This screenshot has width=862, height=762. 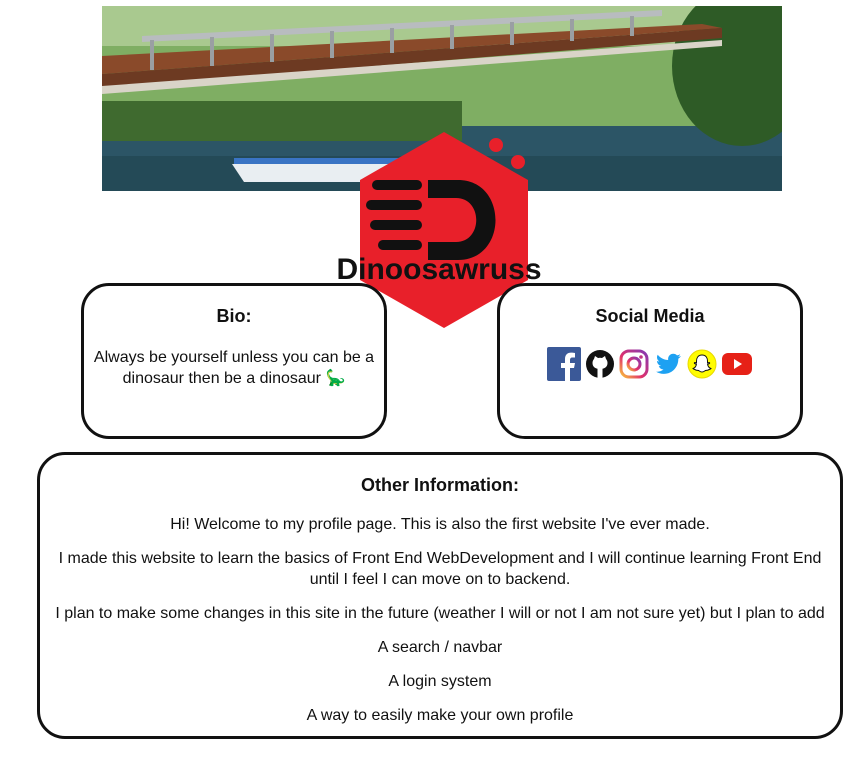 What do you see at coordinates (234, 316) in the screenshot?
I see `bio-heading: Bio:` at bounding box center [234, 316].